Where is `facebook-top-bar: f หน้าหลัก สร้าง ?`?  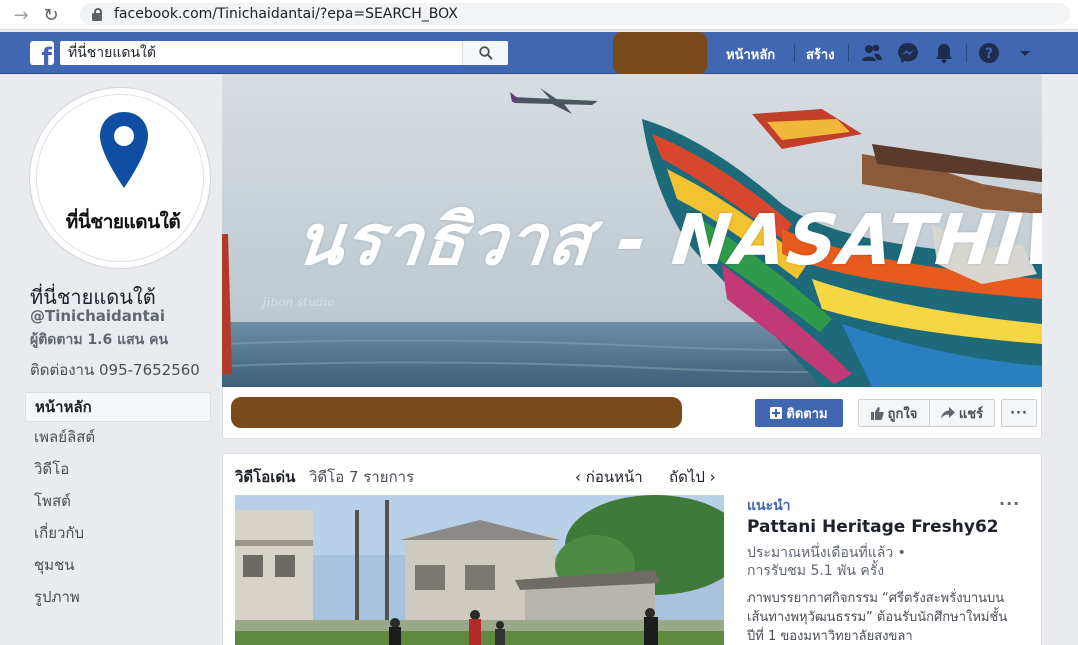
facebook-top-bar: f หน้าหลัก สร้าง ? is located at coordinates (539, 53).